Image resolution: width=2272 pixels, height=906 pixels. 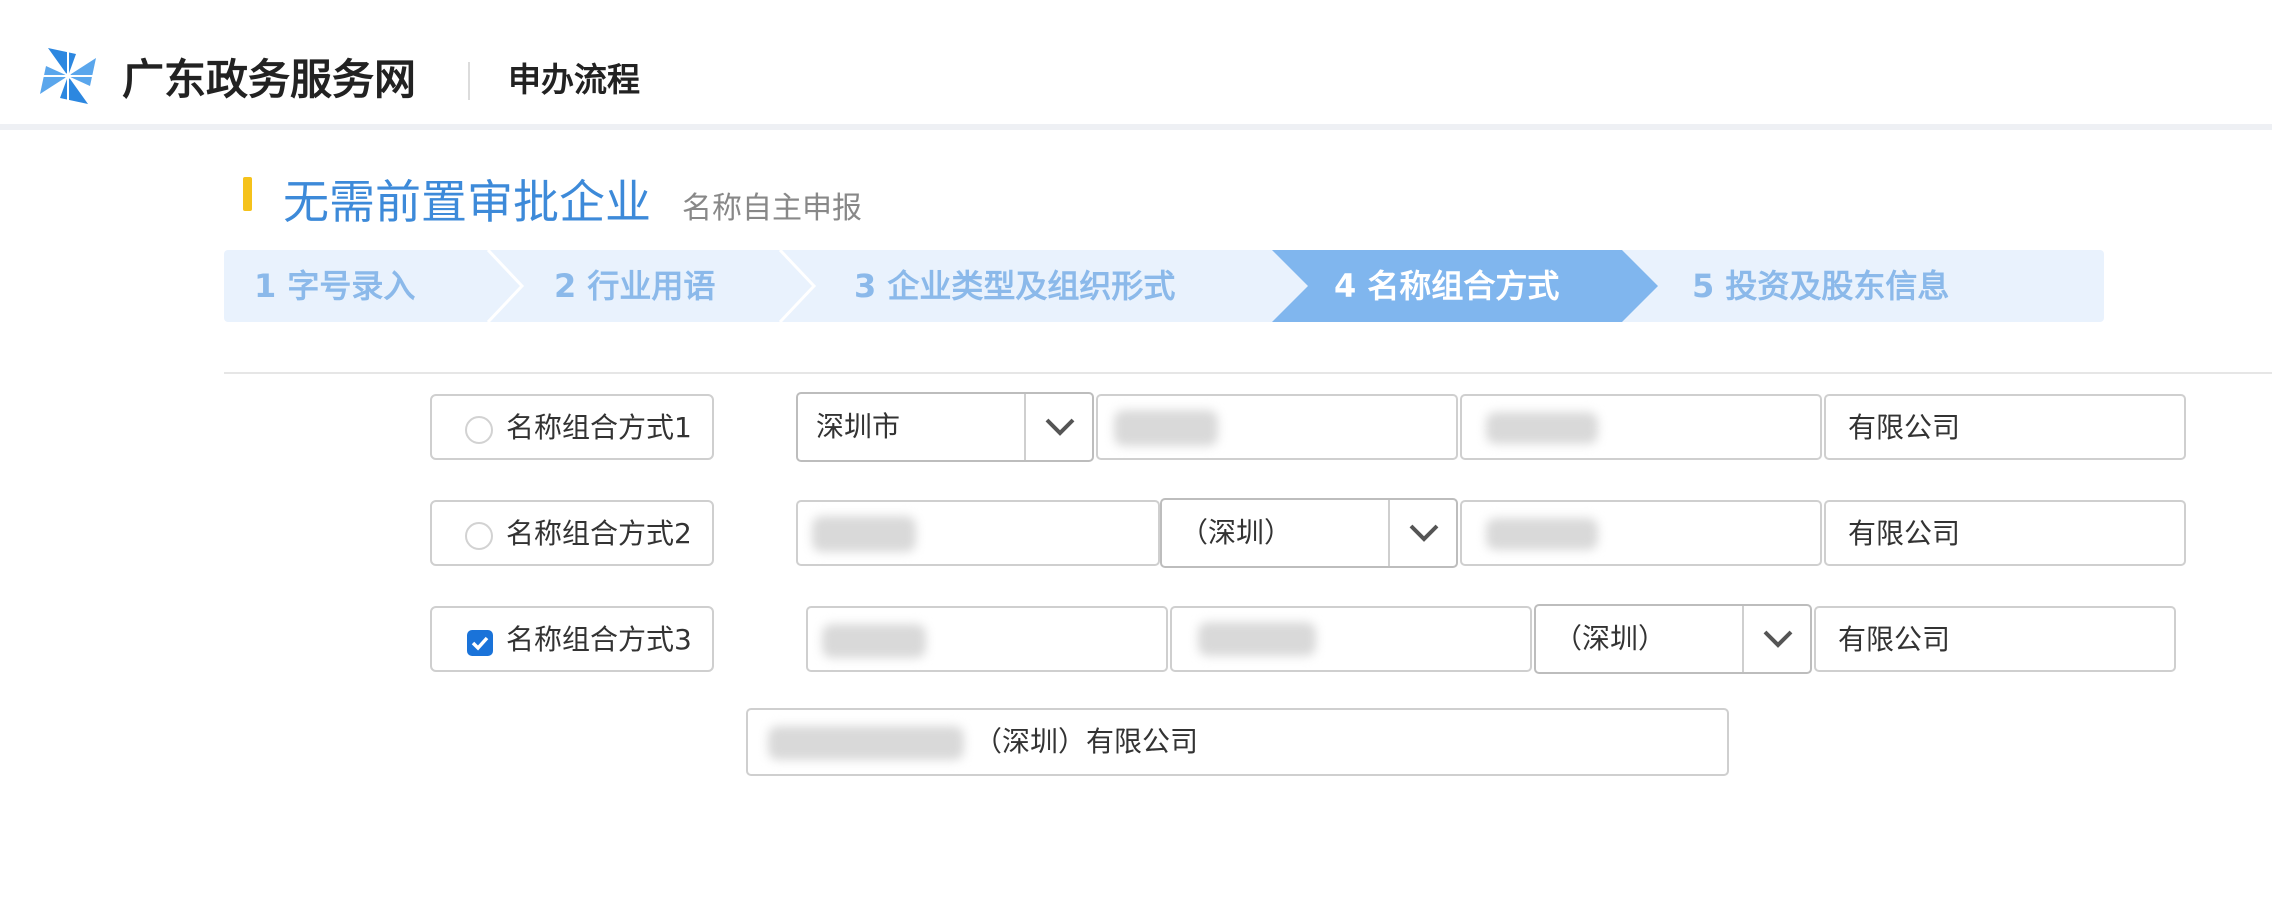 I want to click on option-2-toggle: 名称组合方式2, so click(x=572, y=533).